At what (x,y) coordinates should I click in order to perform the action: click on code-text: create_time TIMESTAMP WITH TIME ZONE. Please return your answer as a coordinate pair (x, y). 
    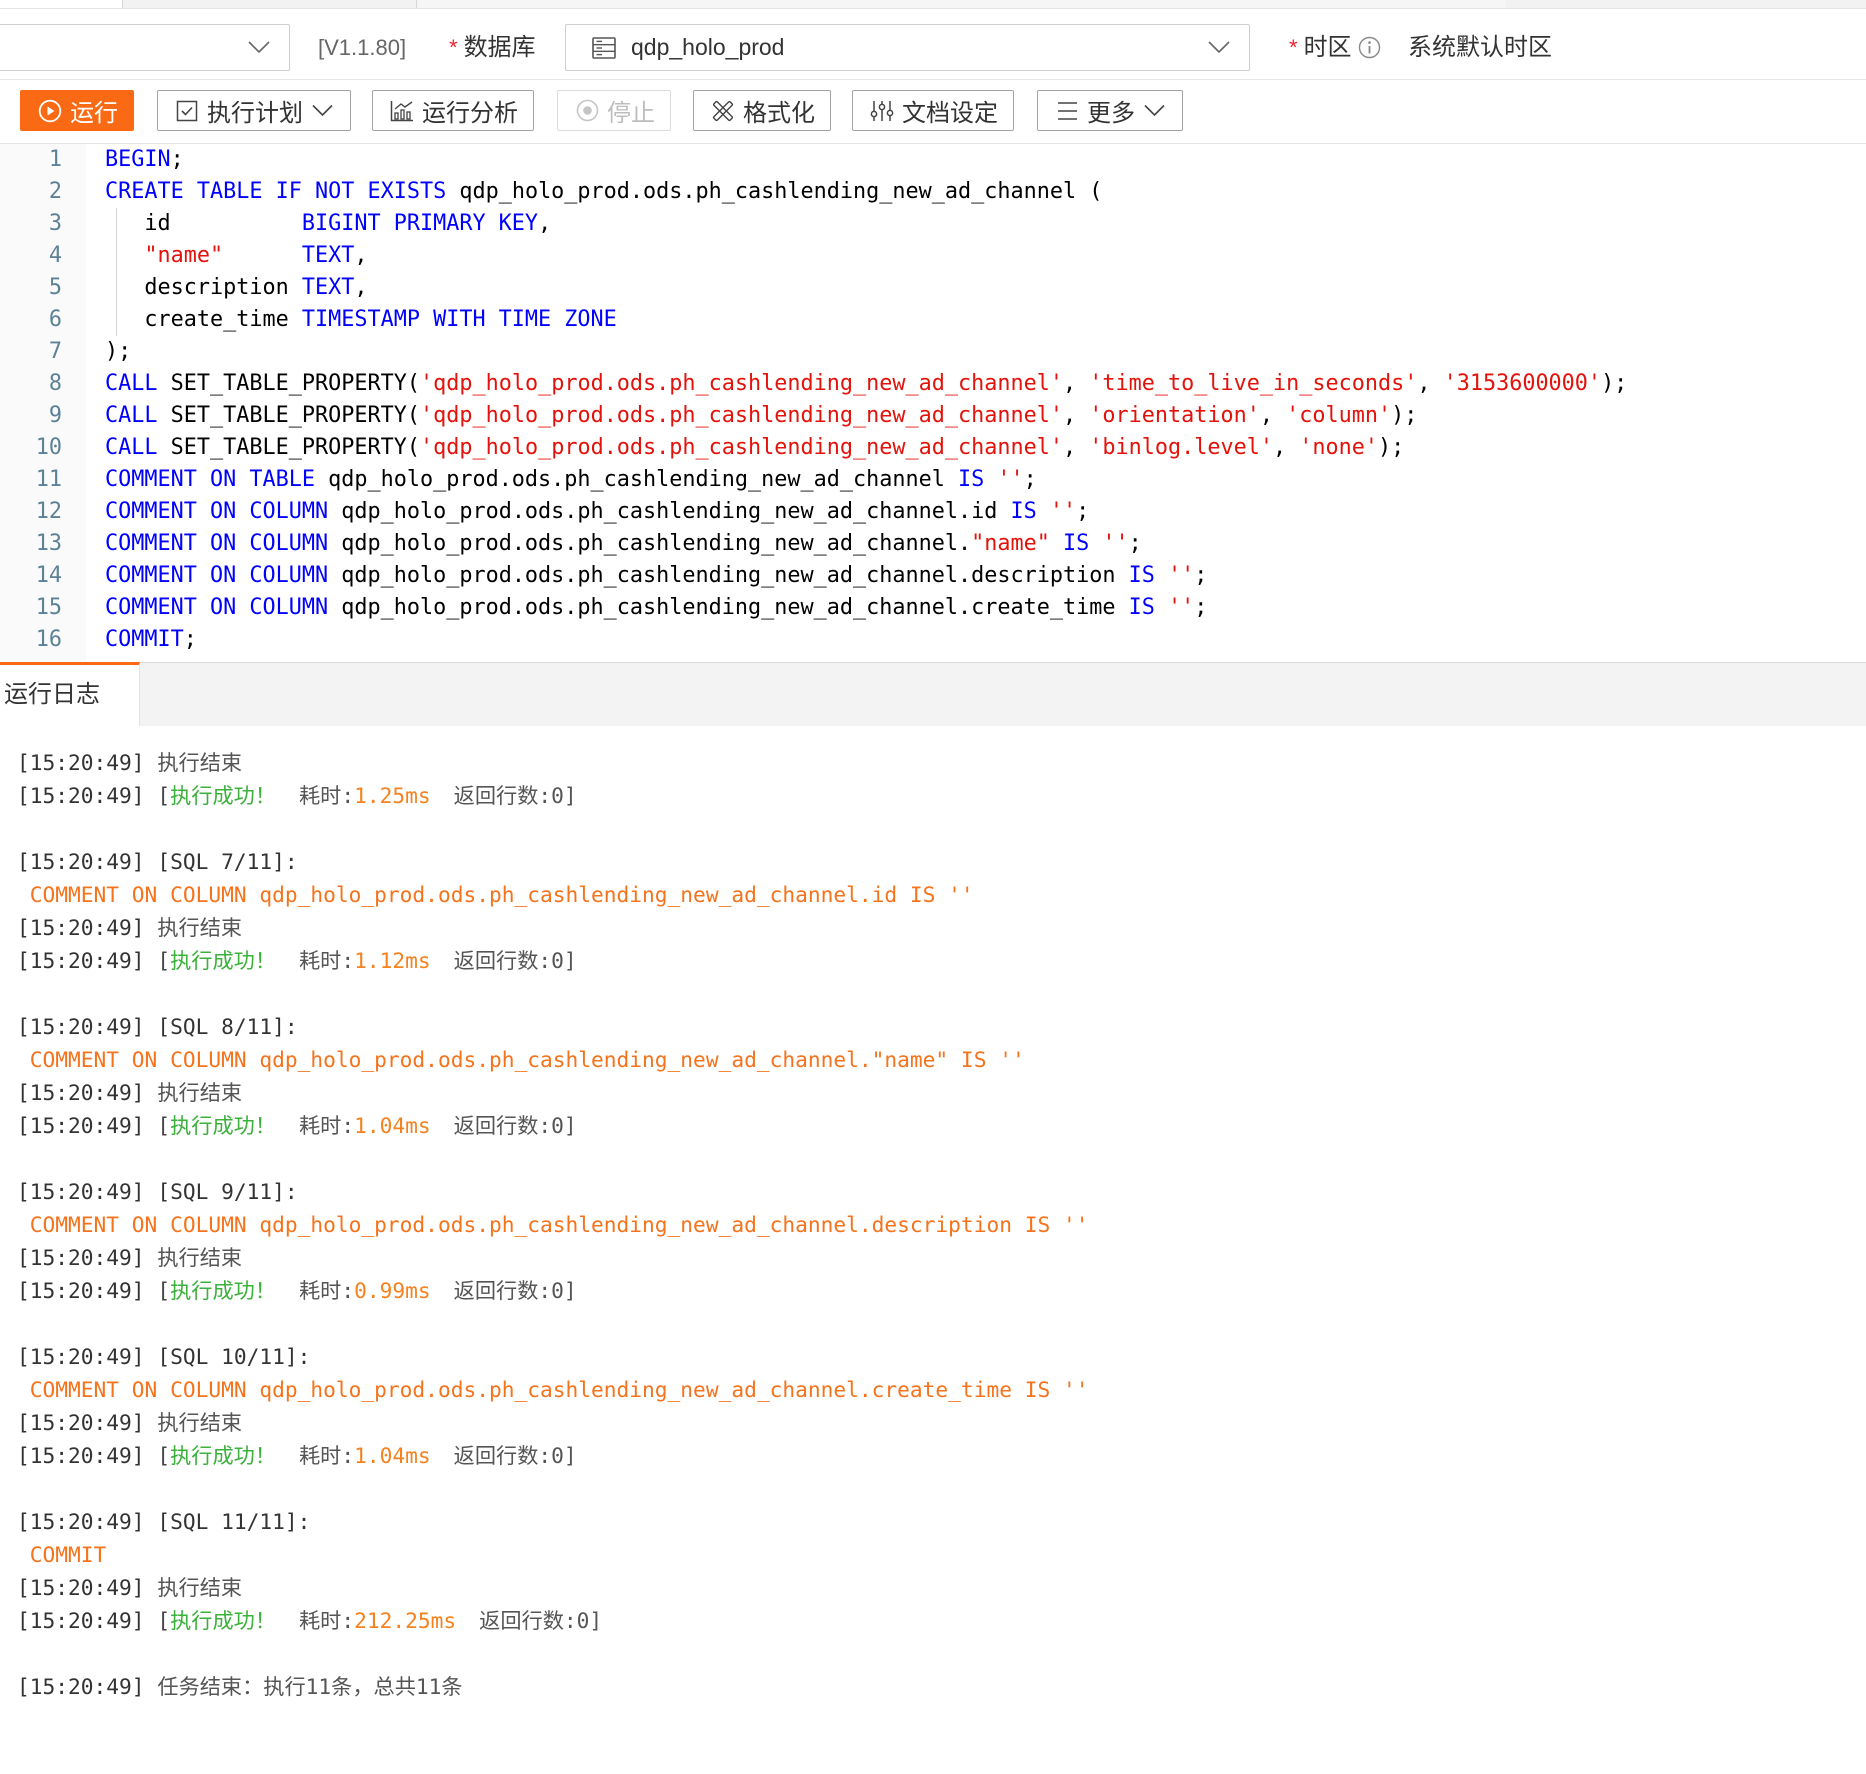
    Looking at the image, I should click on (360, 320).